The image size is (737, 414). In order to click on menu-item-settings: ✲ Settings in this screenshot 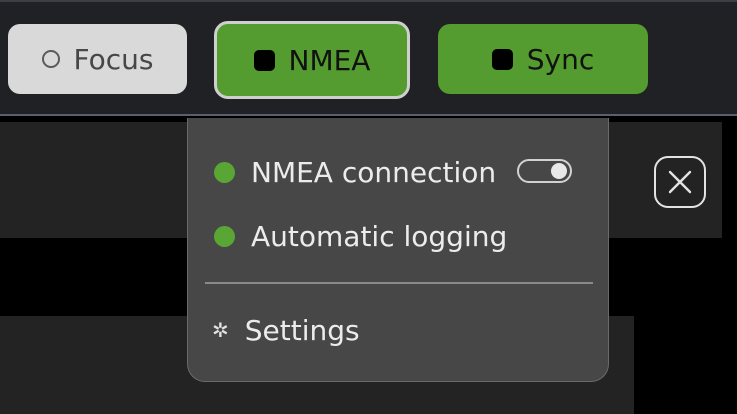, I will do `click(274, 330)`.